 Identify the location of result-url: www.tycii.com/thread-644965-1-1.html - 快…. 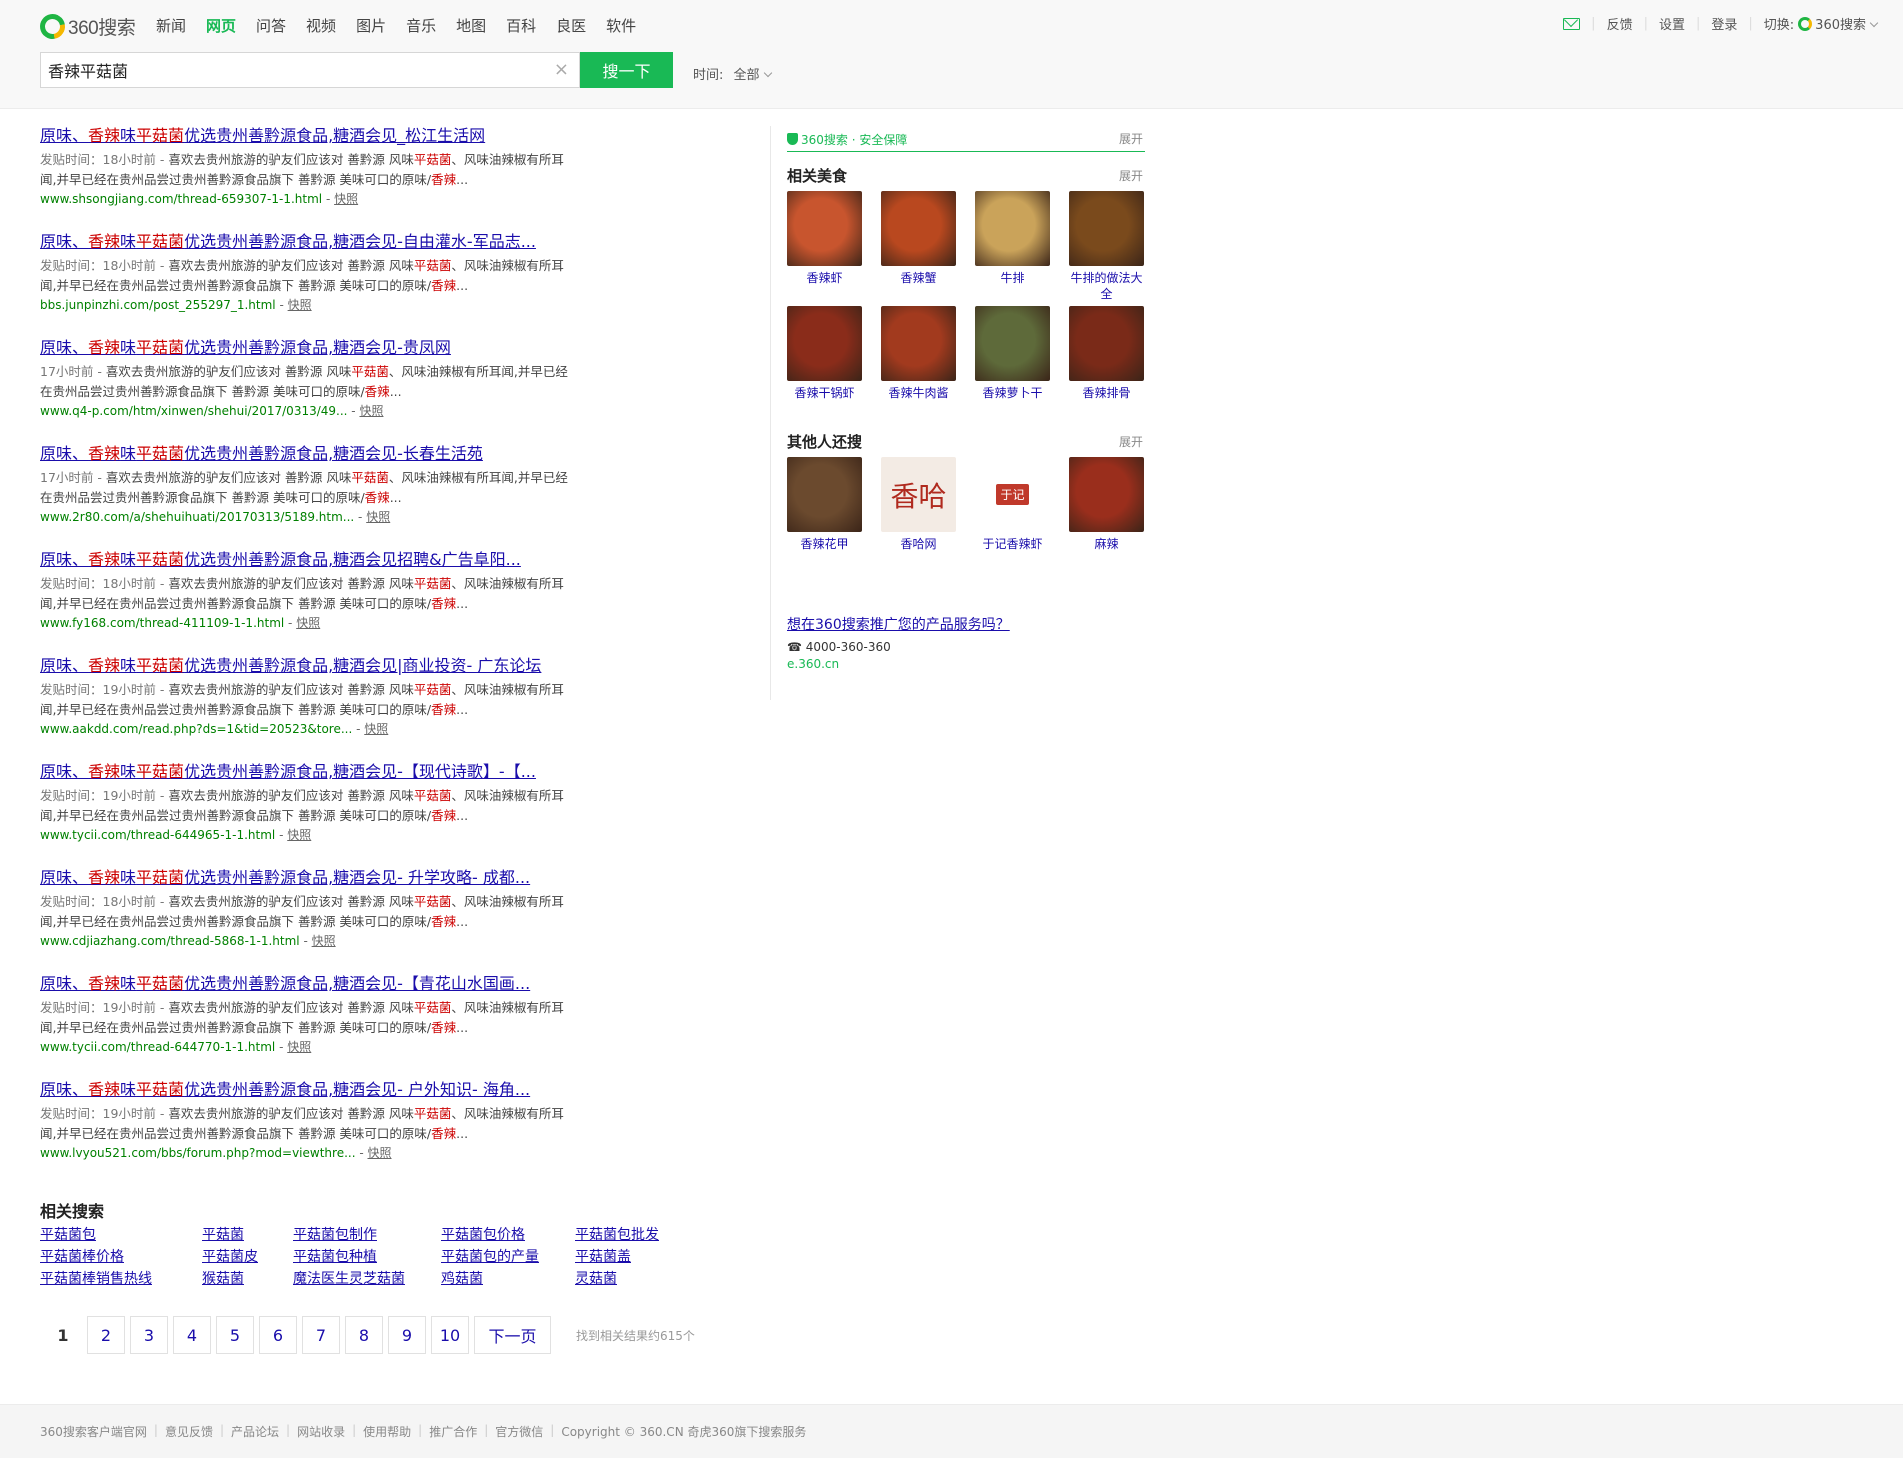
(320, 835).